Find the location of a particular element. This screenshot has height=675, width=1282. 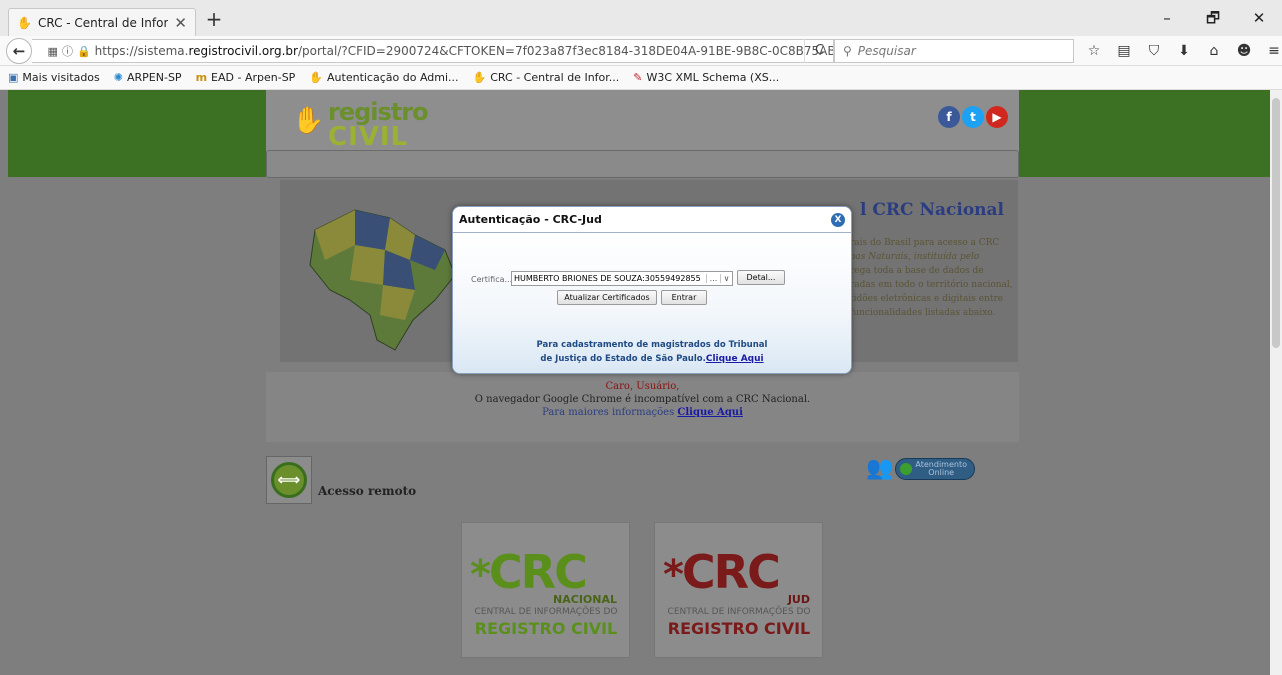

search-icon: ⚲ is located at coordinates (847, 51).